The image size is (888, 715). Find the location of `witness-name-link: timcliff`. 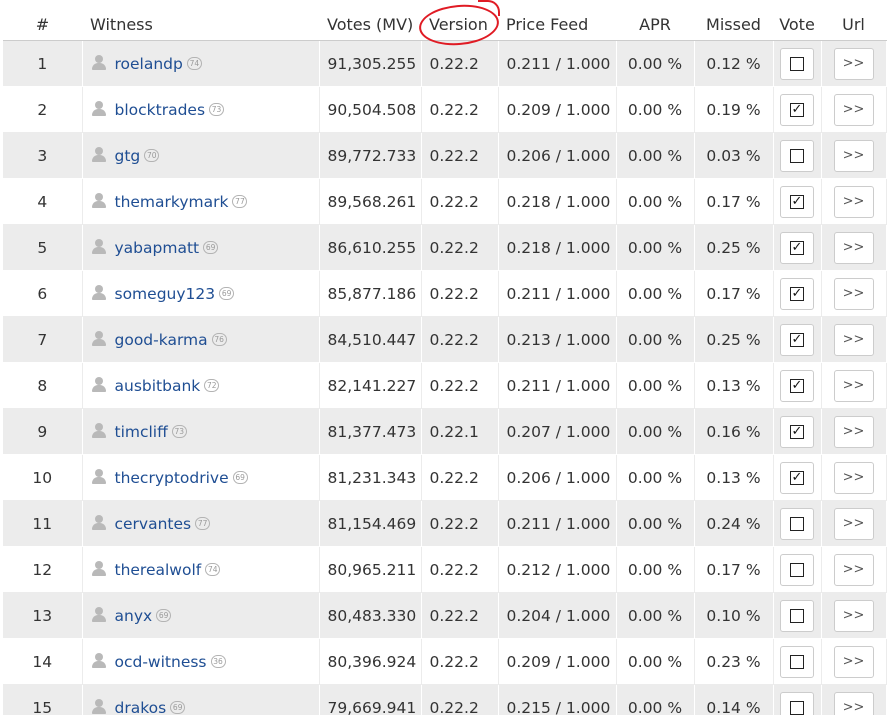

witness-name-link: timcliff is located at coordinates (141, 432).